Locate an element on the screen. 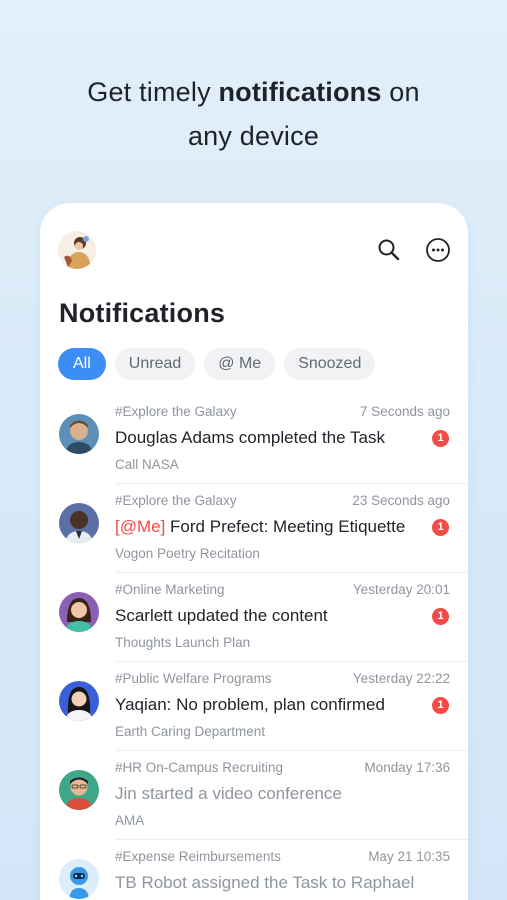  mention-tag: [@Me] is located at coordinates (140, 526).